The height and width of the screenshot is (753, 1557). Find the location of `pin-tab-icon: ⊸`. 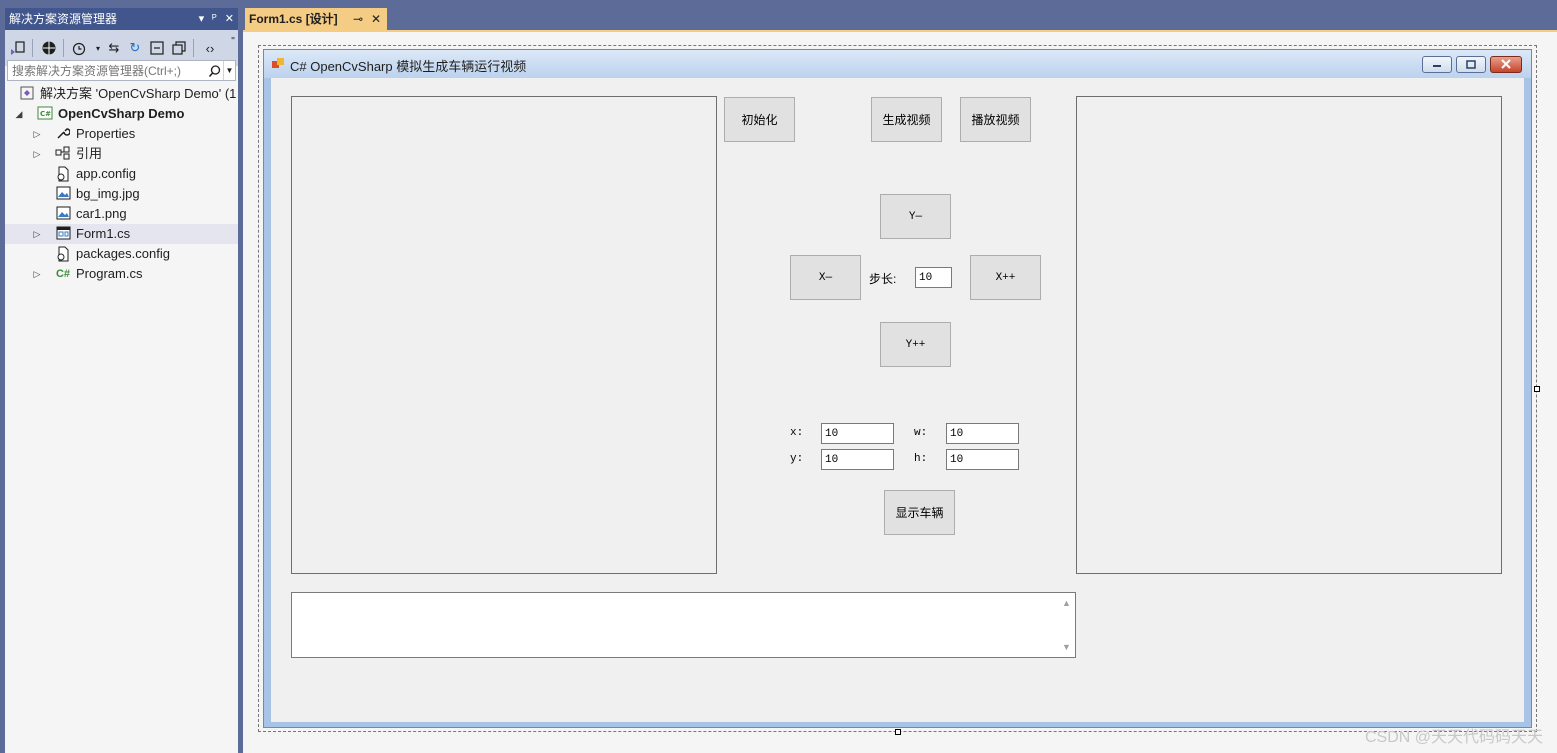

pin-tab-icon: ⊸ is located at coordinates (358, 19).